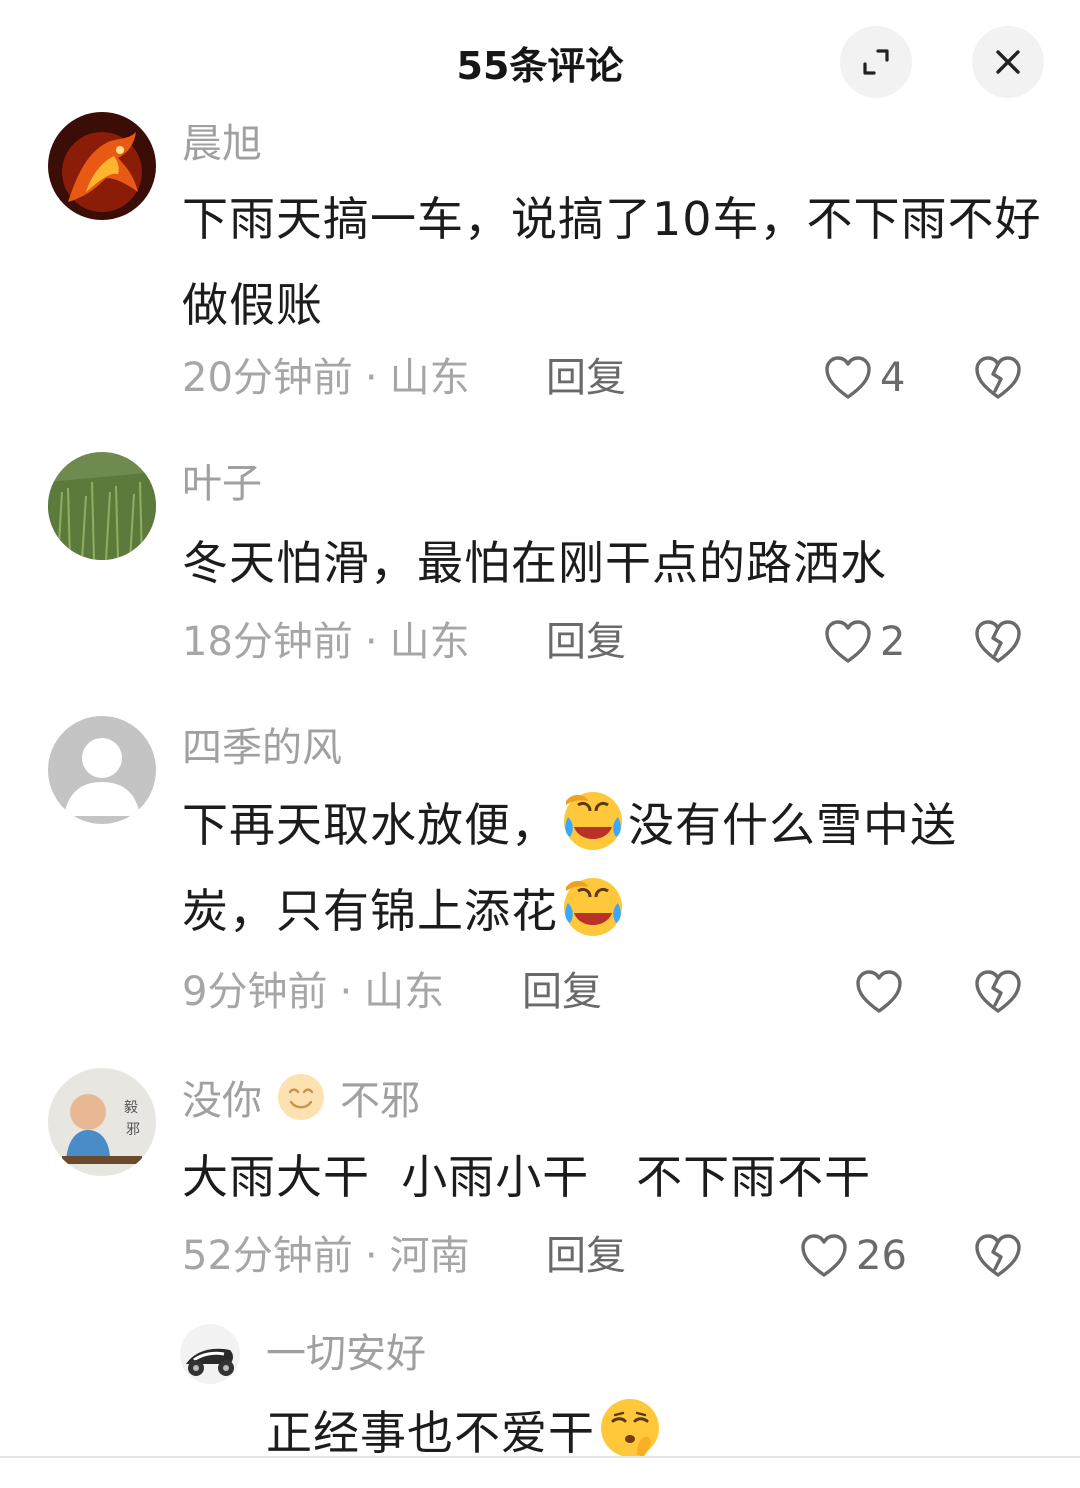  I want to click on avatar-default, so click(102, 770).